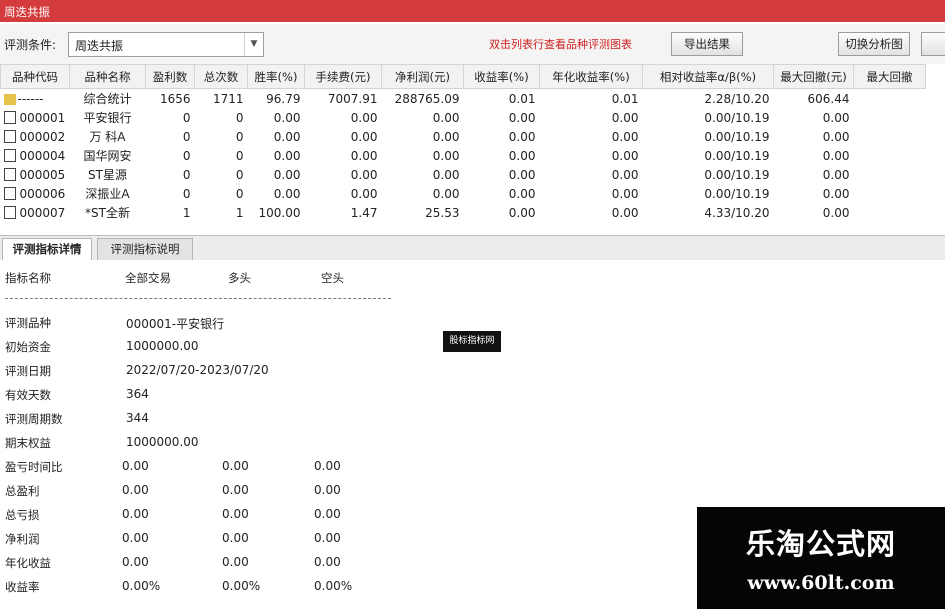 This screenshot has width=945, height=609. Describe the element at coordinates (422, 76) in the screenshot. I see `column-header: 净利润(元)` at that location.